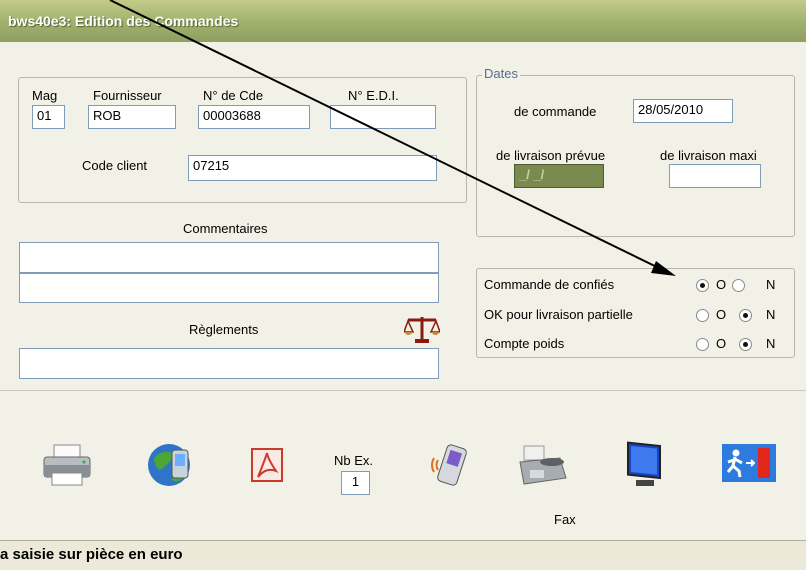 Image resolution: width=806 pixels, height=570 pixels. I want to click on comments-label: Commentaires, so click(225, 228).